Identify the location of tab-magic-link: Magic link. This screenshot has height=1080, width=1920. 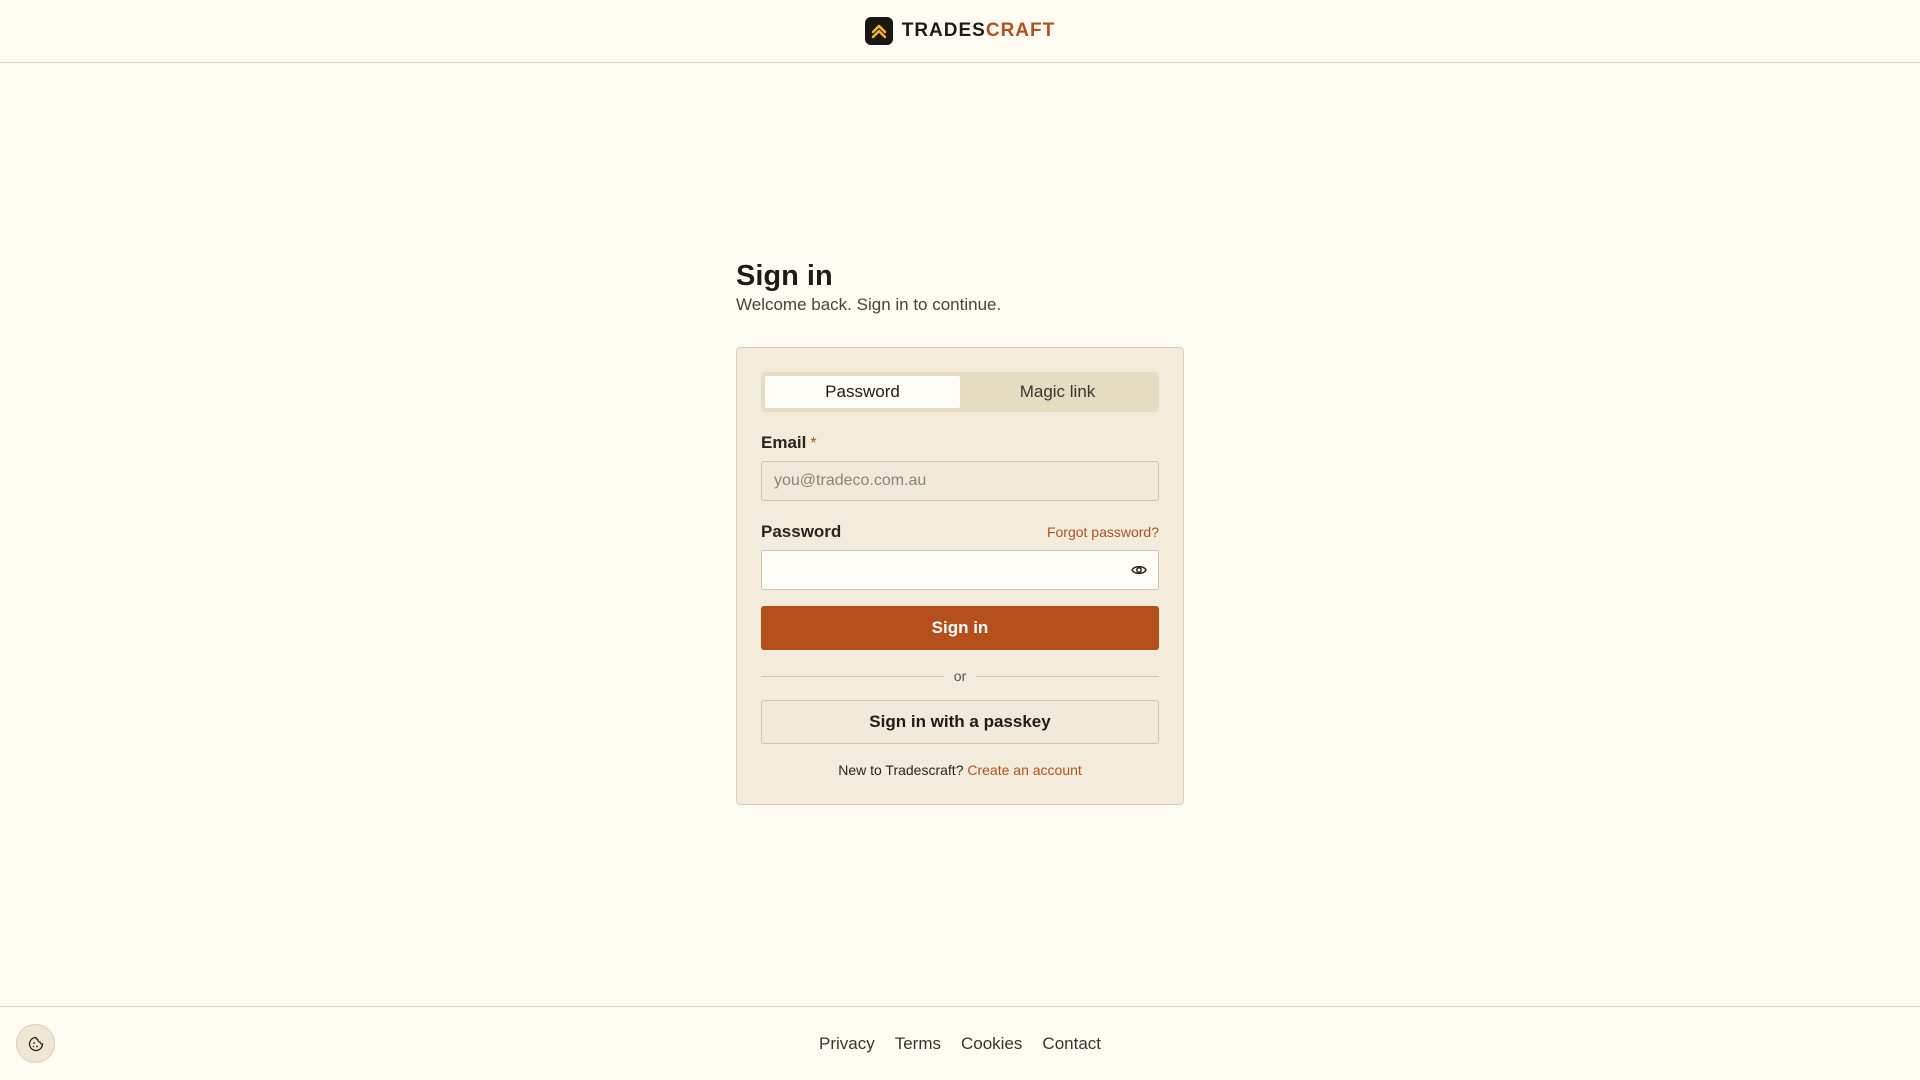
(1057, 392).